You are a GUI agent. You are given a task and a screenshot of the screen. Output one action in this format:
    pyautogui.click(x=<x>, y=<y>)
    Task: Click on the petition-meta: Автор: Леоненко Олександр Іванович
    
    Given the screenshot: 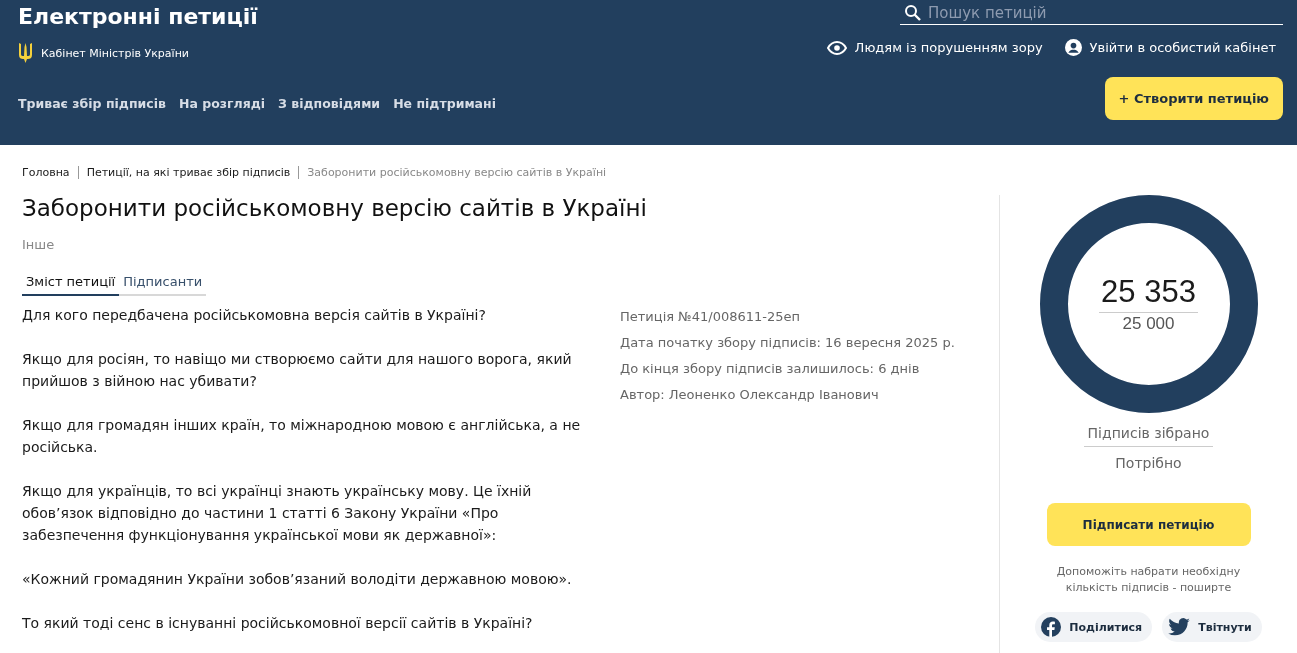 What is the action you would take?
    pyautogui.click(x=750, y=395)
    